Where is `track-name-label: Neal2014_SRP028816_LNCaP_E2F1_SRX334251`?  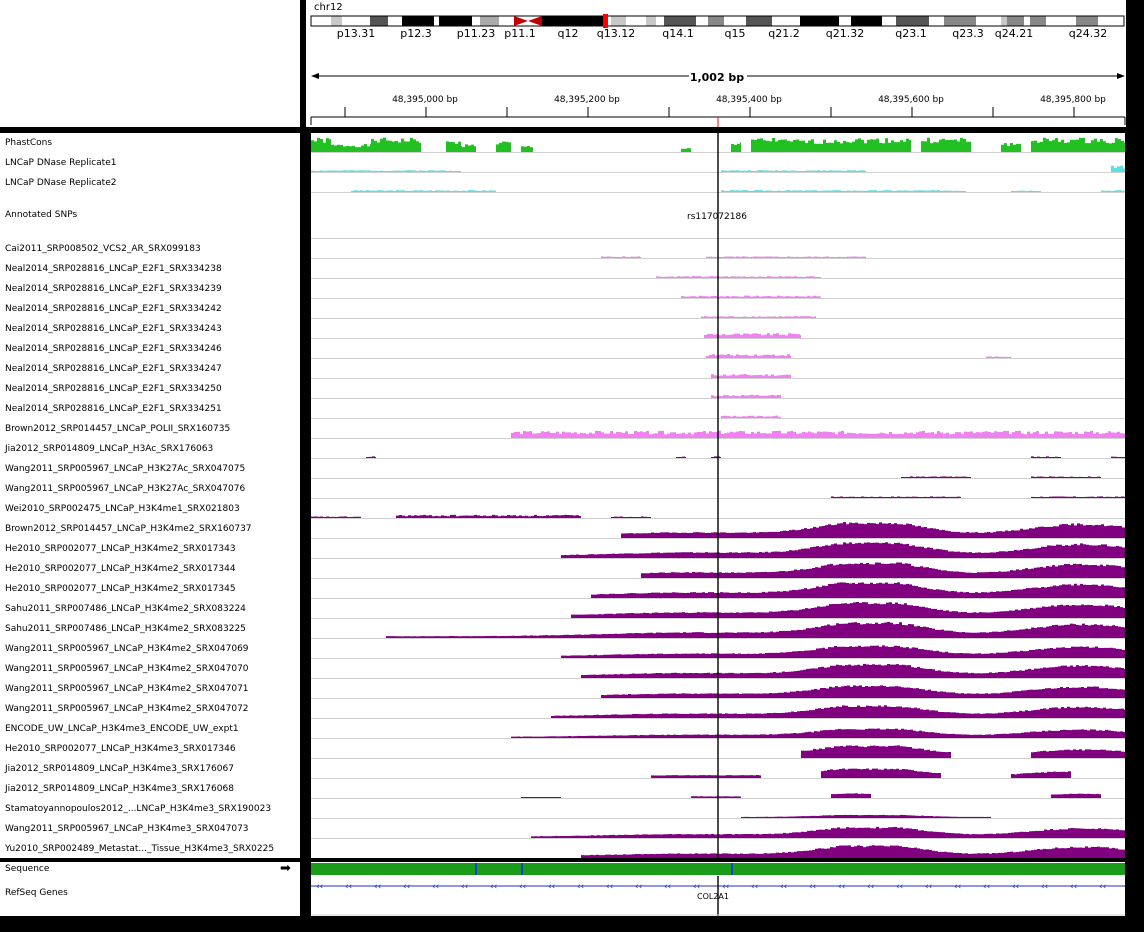 track-name-label: Neal2014_SRP028816_LNCaP_E2F1_SRX334251 is located at coordinates (113, 409).